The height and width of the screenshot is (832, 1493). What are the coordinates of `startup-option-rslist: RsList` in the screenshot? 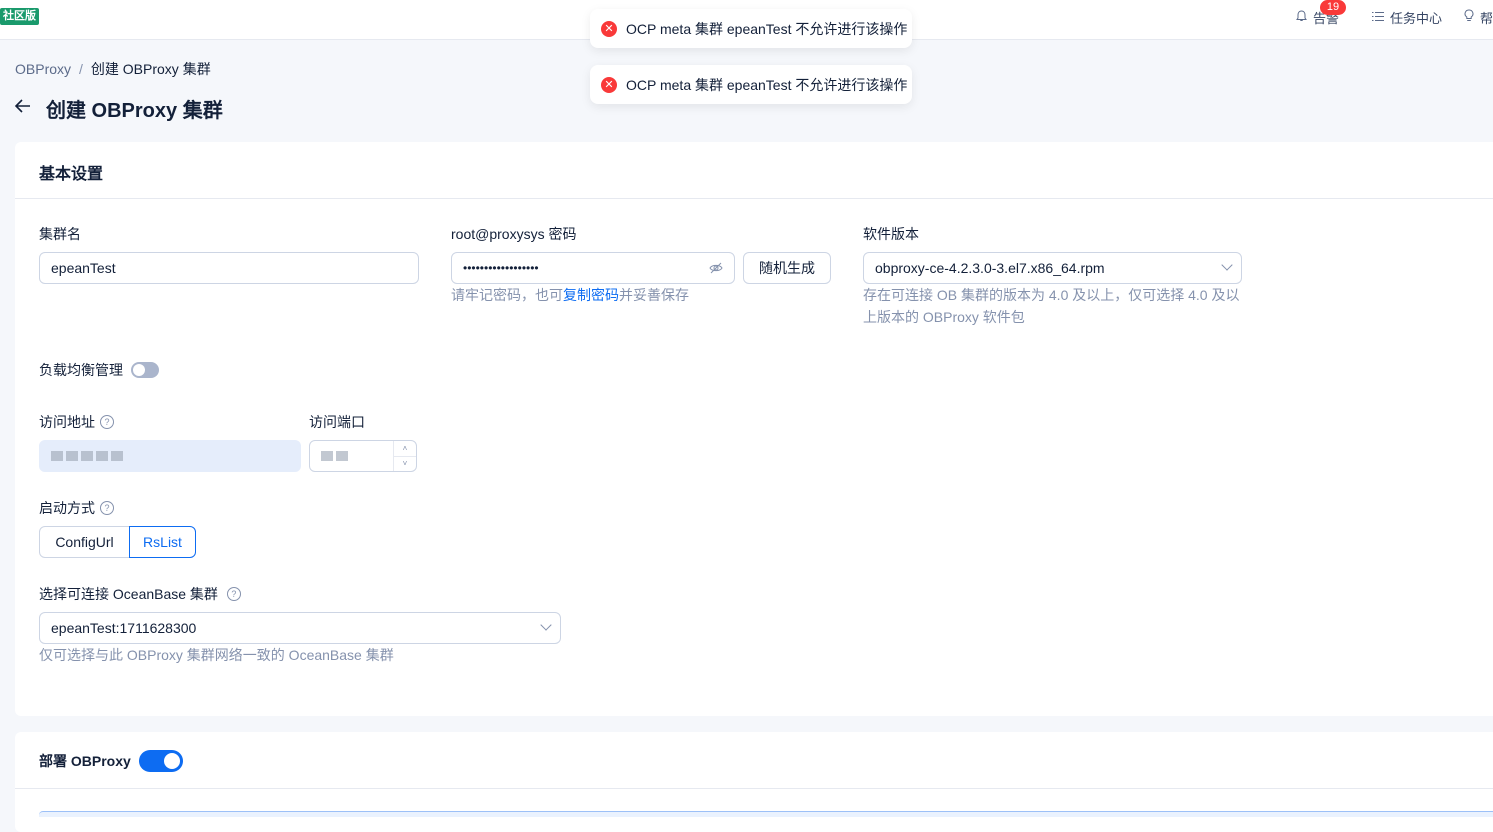 It's located at (162, 542).